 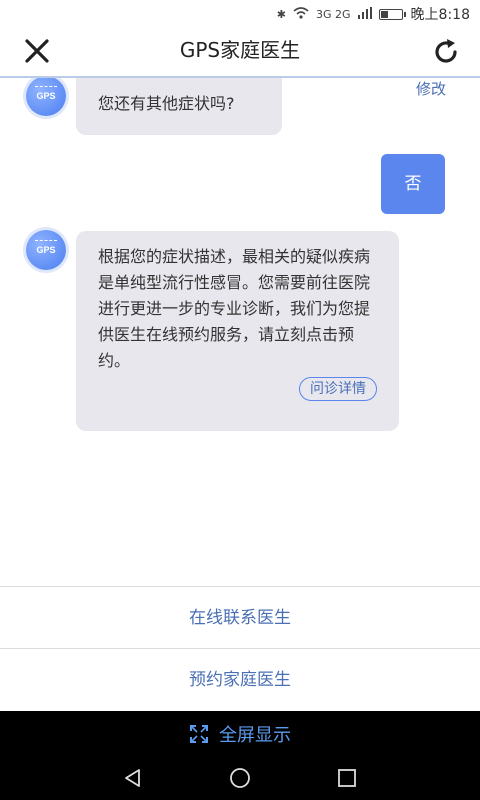 I want to click on bot-message-symptoms: 您还有其他症状吗?, so click(x=179, y=106).